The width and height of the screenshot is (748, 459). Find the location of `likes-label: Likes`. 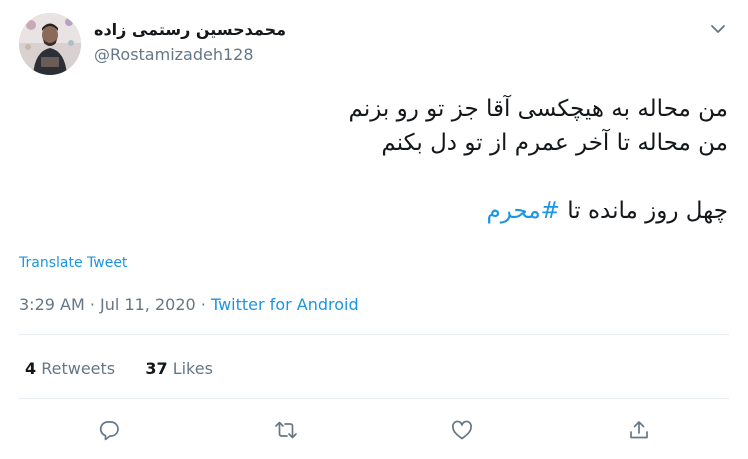

likes-label: Likes is located at coordinates (192, 368).